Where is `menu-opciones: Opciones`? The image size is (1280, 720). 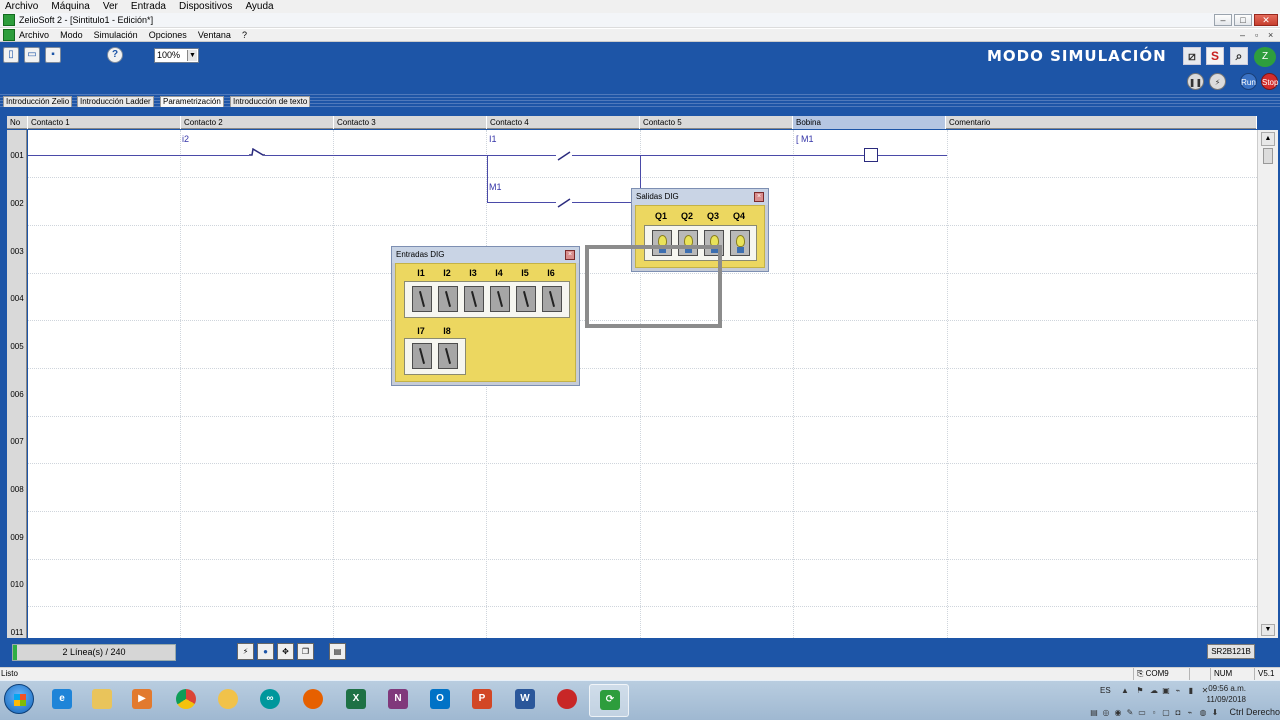
menu-opciones: Opciones is located at coordinates (168, 35).